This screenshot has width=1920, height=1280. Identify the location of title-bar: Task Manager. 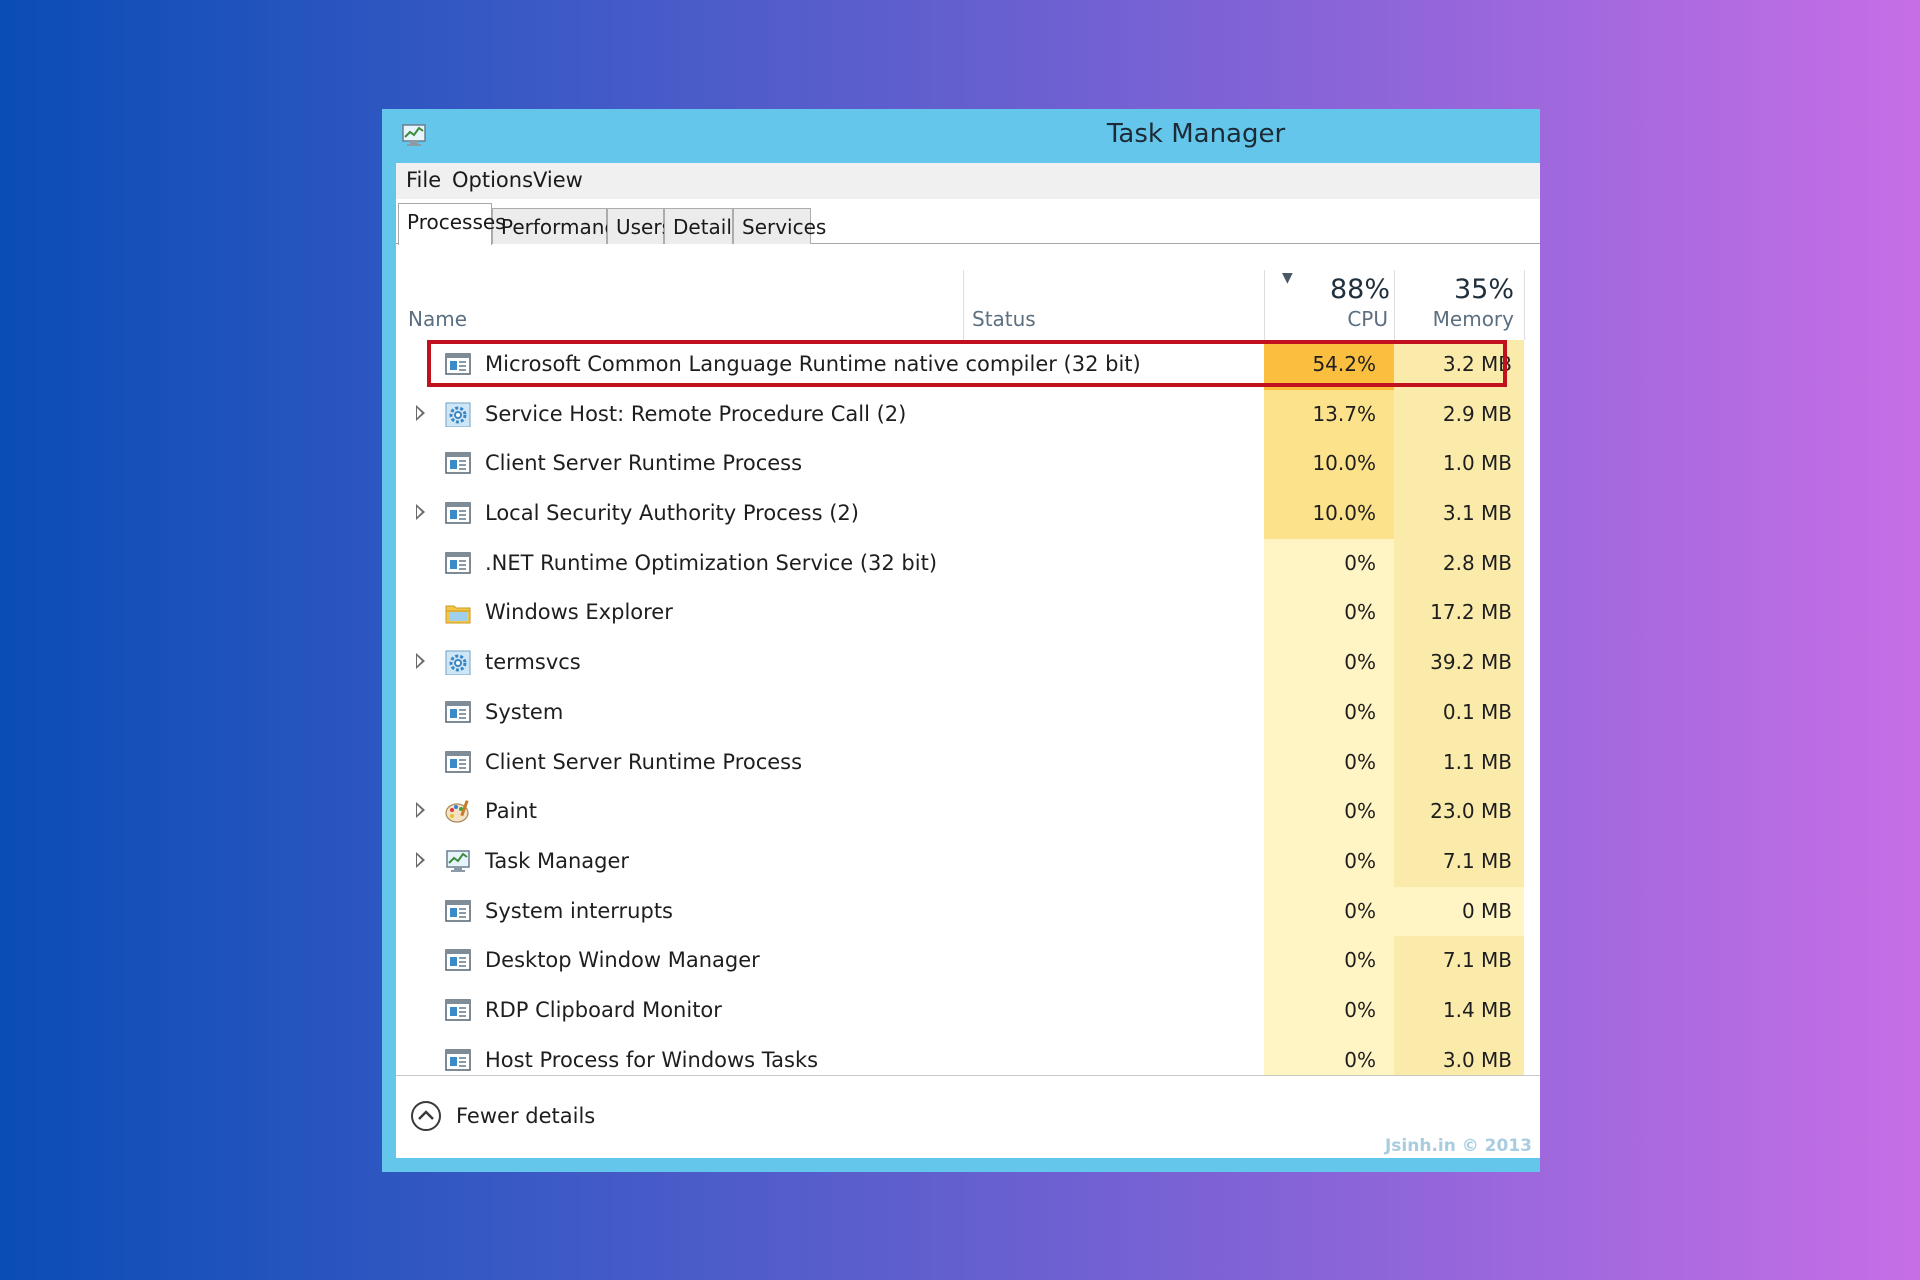
(961, 136).